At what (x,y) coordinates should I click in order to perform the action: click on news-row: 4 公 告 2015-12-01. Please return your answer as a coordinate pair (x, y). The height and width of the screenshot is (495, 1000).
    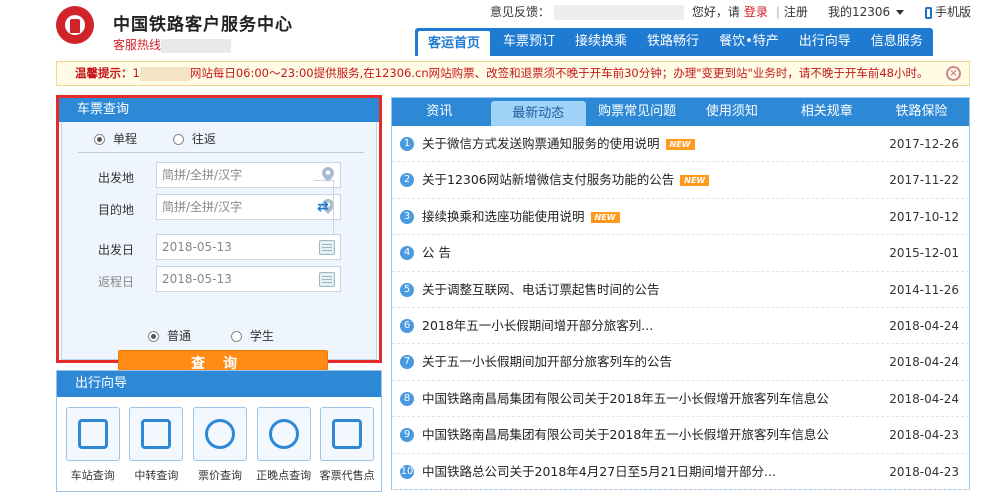
    Looking at the image, I should click on (680, 253).